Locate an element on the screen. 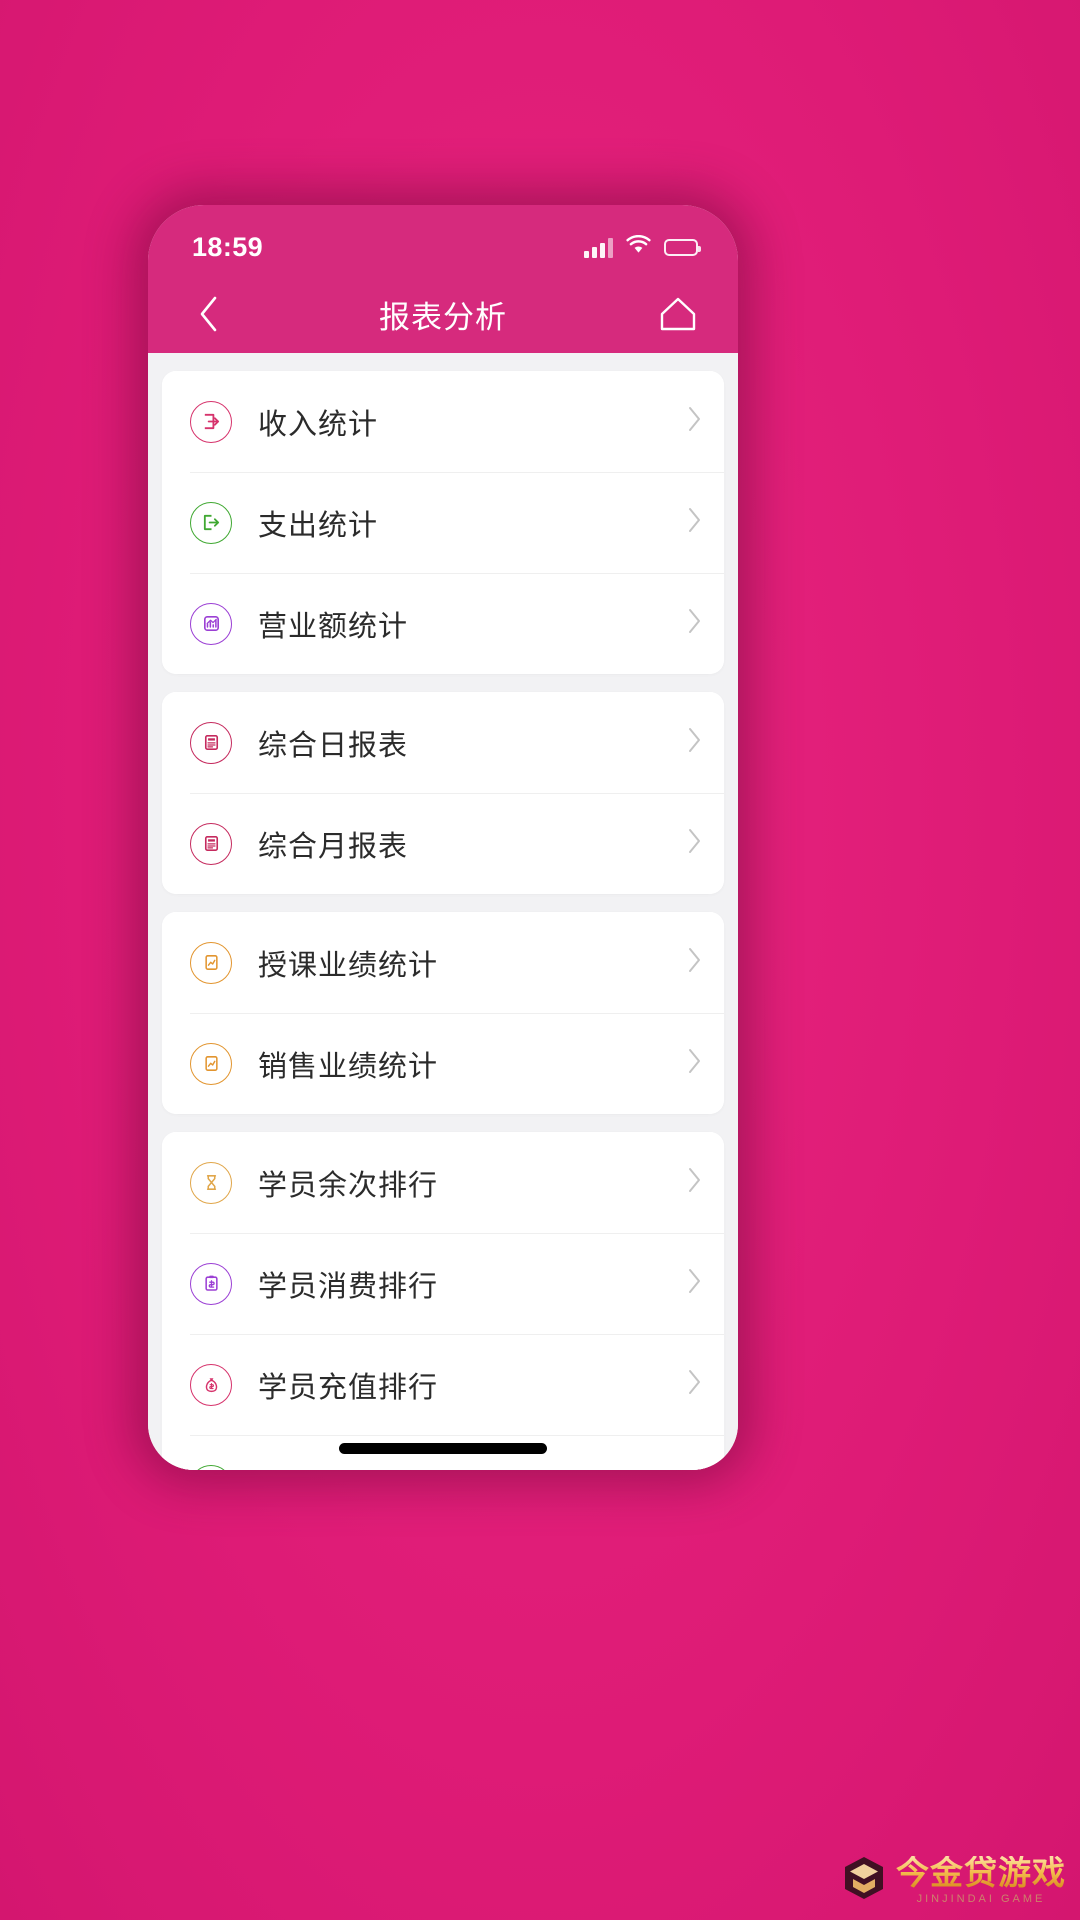  status-icon-group is located at coordinates (642, 246).